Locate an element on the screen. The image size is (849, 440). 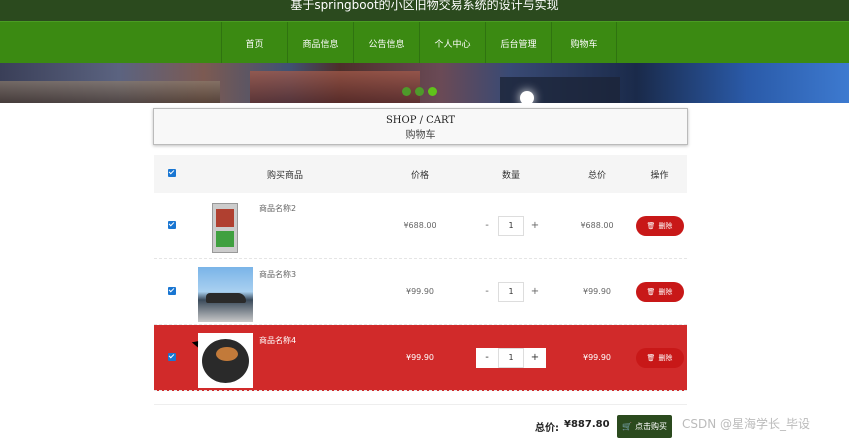
cart-row-selected: 商品名称4 ¥99.90 - 1 + ¥99.90 🗑 删除 is located at coordinates (420, 358).